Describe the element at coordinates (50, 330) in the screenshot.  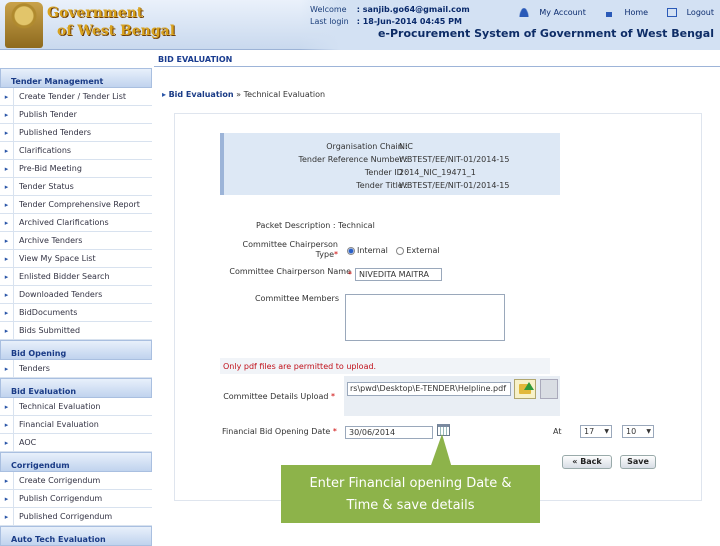
I see `sidebar-item-label: Bids Submitted` at that location.